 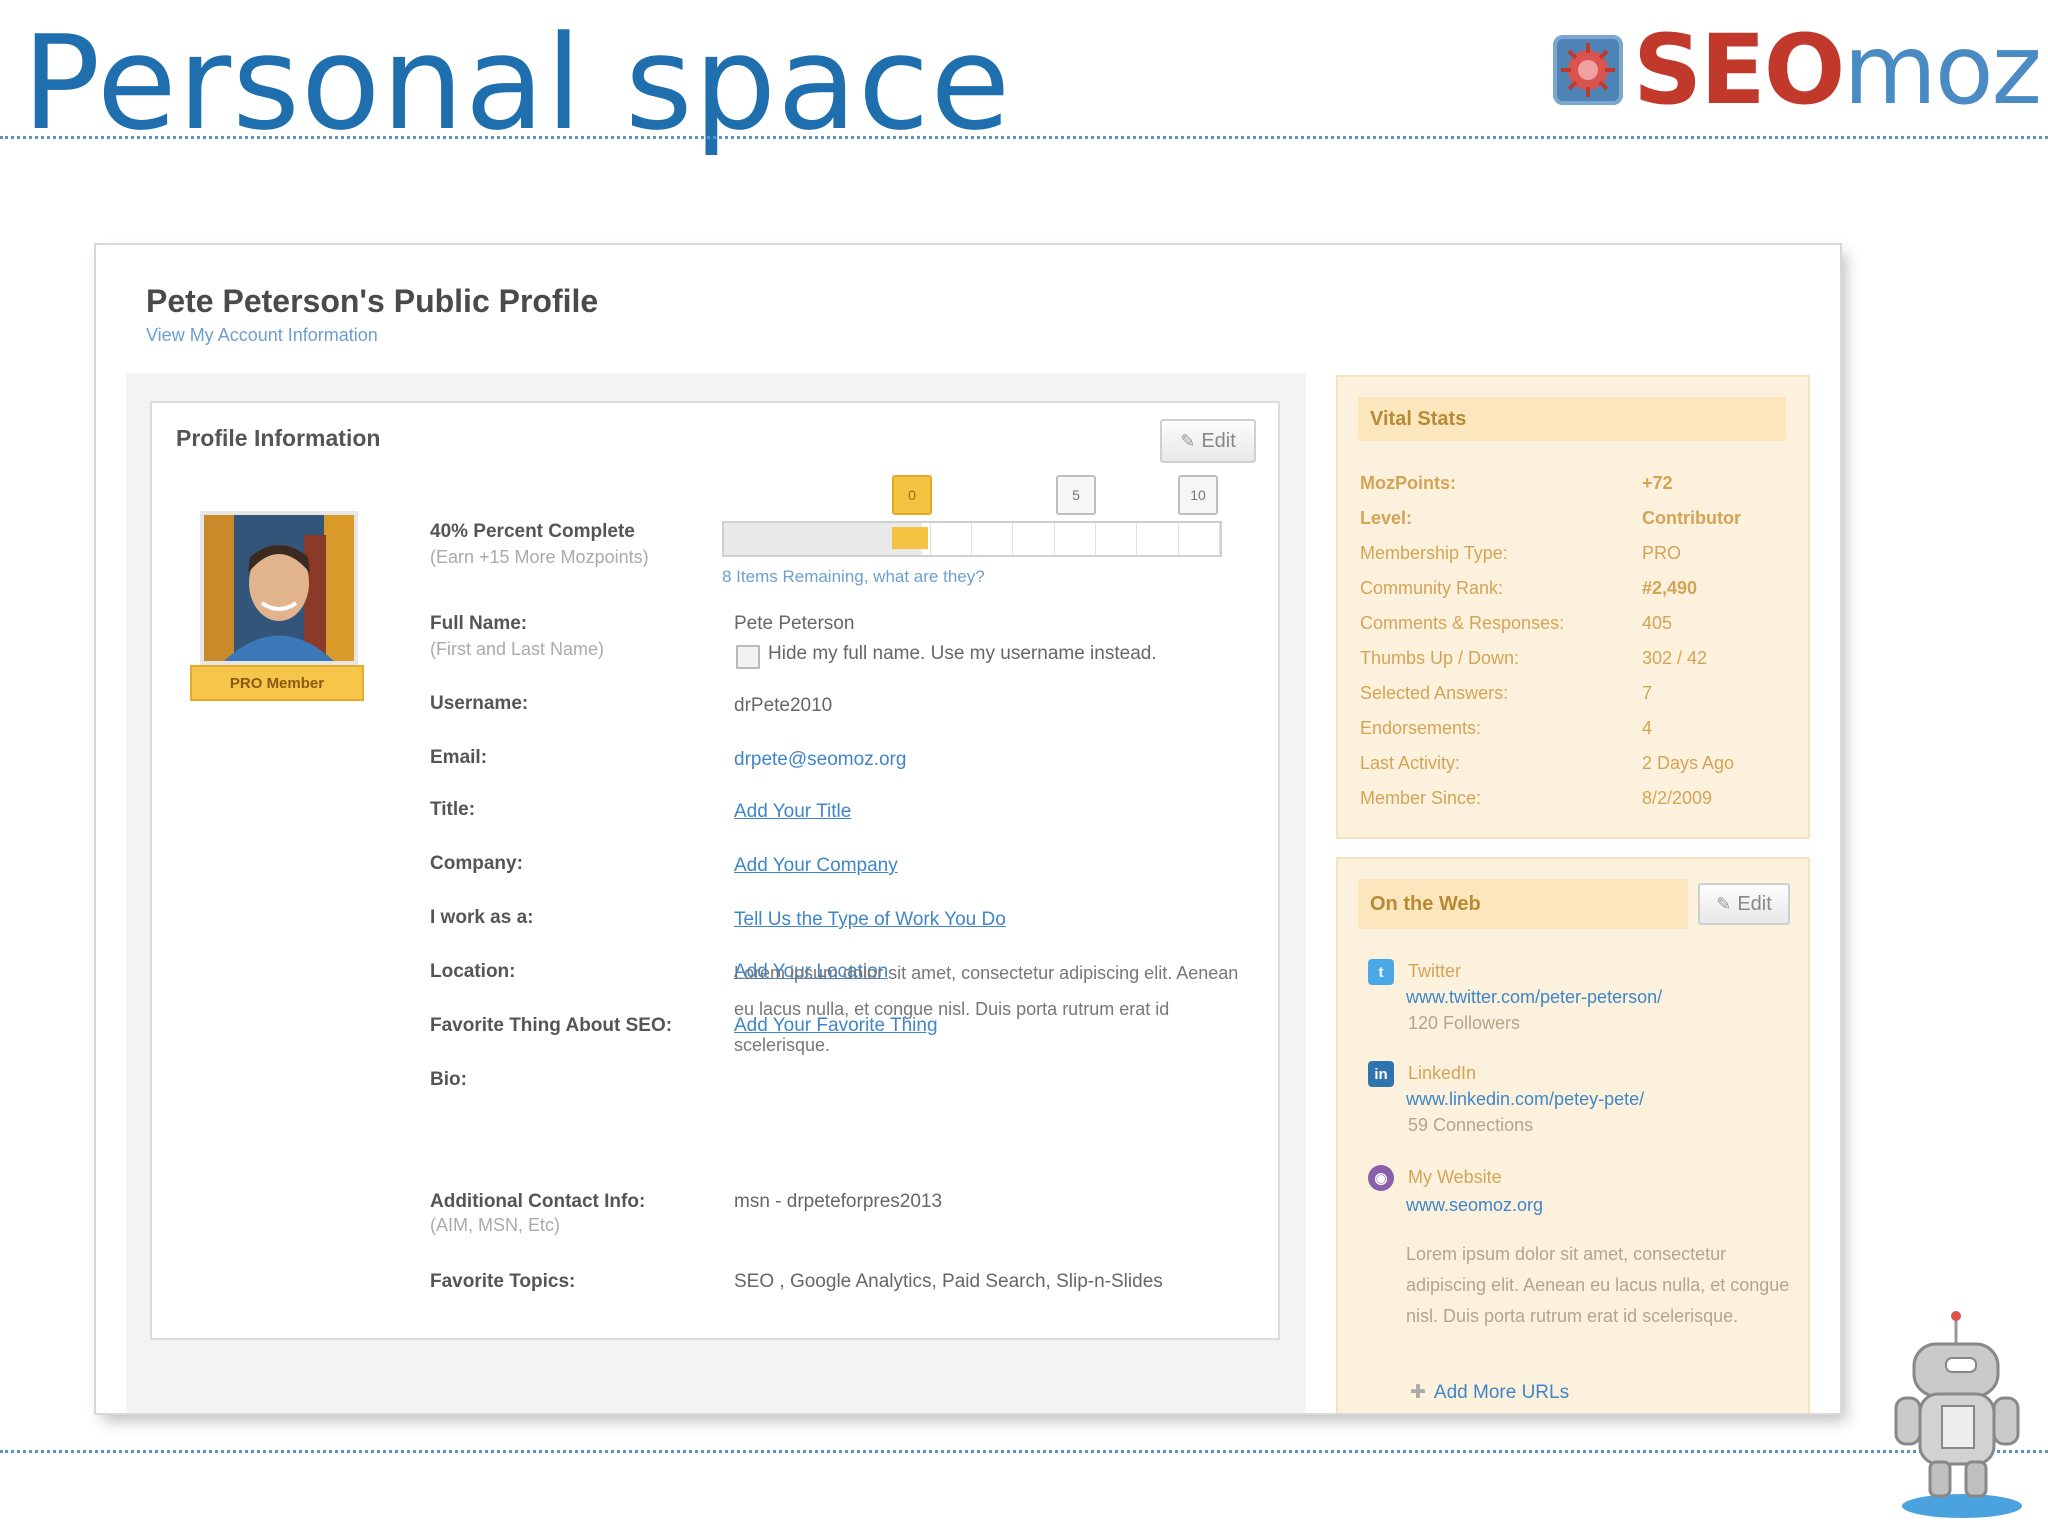 What do you see at coordinates (1421, 728) in the screenshot?
I see `stat-key: Endorsements:` at bounding box center [1421, 728].